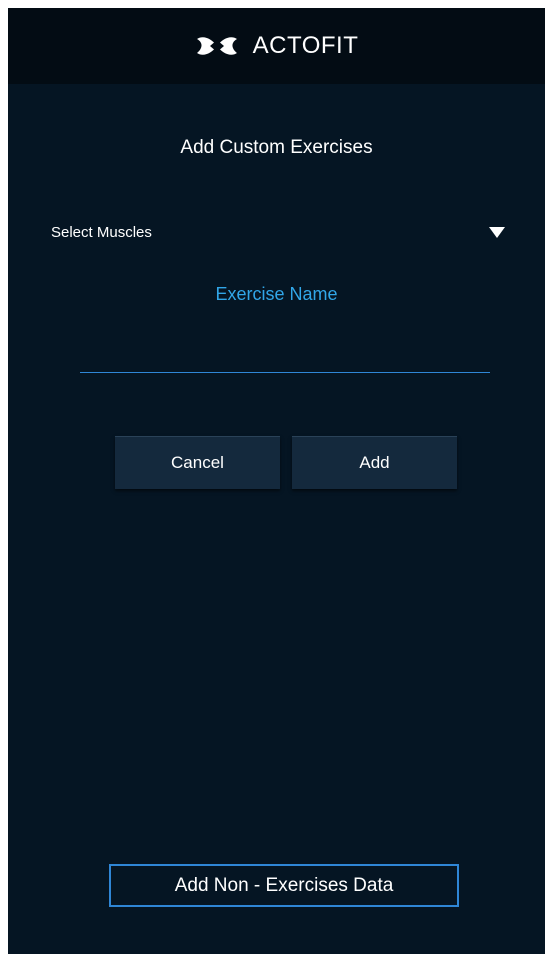 The width and height of the screenshot is (553, 958). What do you see at coordinates (276, 294) in the screenshot?
I see `exercise-name-label: Exercise Name` at bounding box center [276, 294].